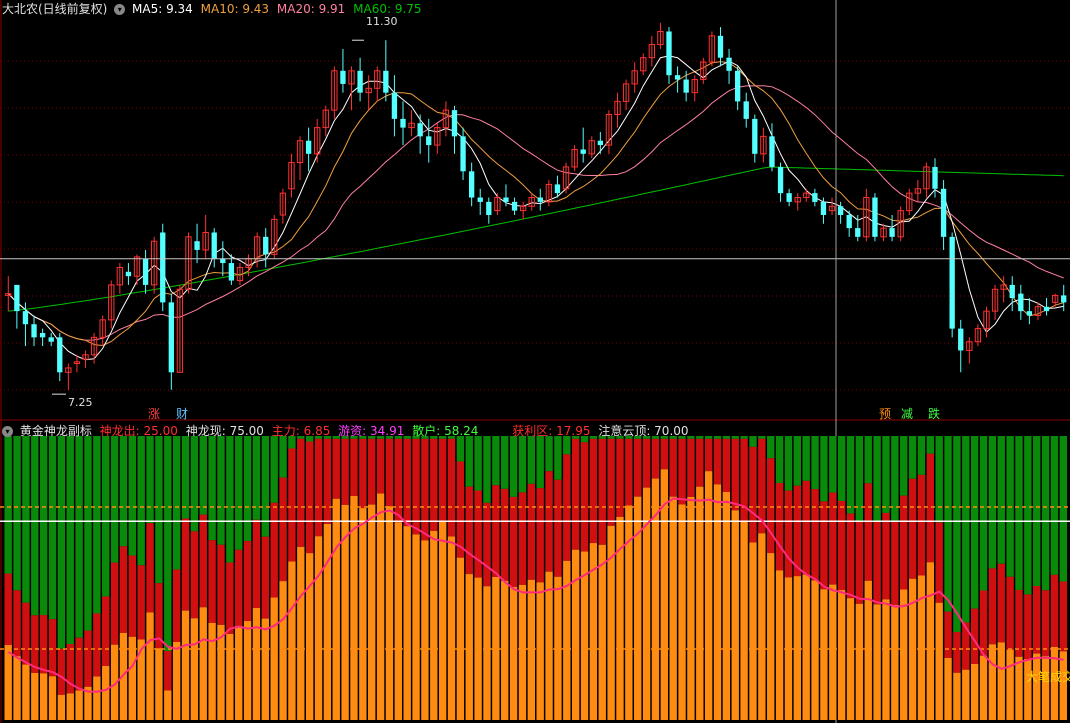 This screenshot has height=723, width=1070. Describe the element at coordinates (643, 431) in the screenshot. I see `indicator-yunding: 注意云顶: 70.00` at that location.